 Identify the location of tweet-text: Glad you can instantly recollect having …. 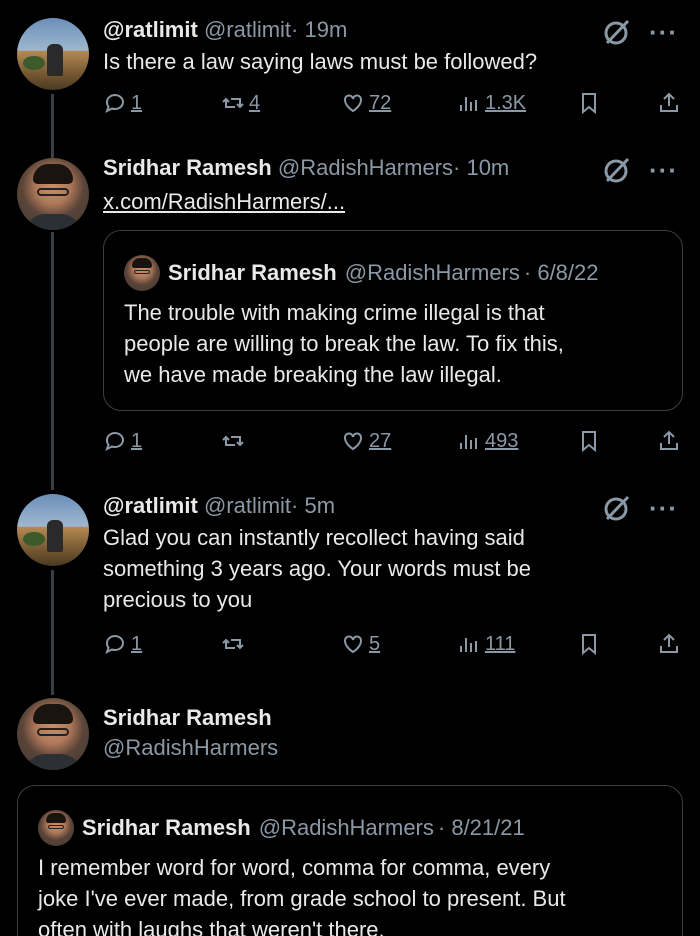
(317, 568).